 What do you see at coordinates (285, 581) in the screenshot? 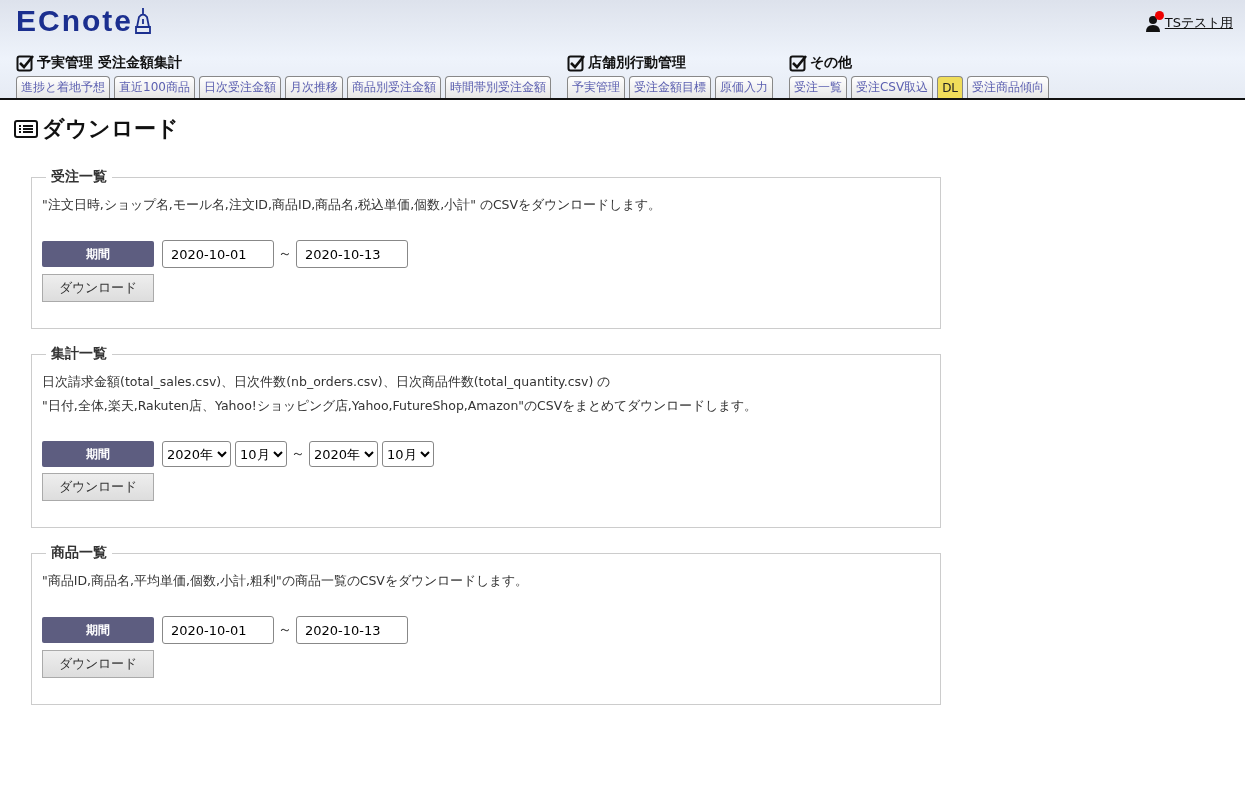
I see `section-description: "商品ID,商品名,平均単価,個数,小計,粗利"の商品一覧のCSVをダウンロードします。` at bounding box center [285, 581].